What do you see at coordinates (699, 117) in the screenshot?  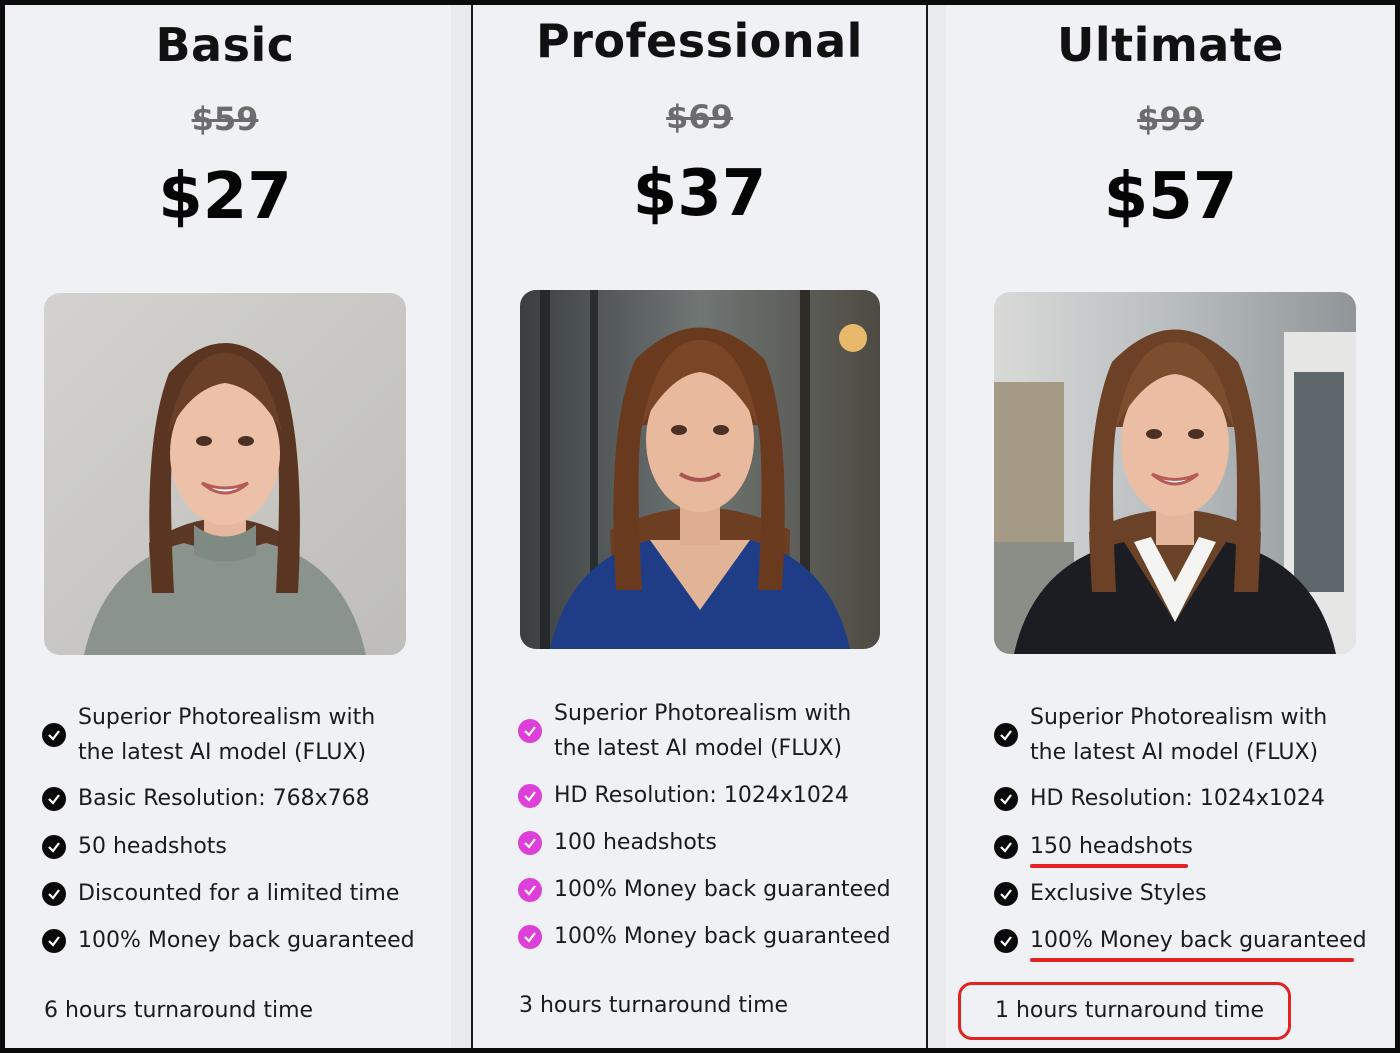 I see `old-price: $69` at bounding box center [699, 117].